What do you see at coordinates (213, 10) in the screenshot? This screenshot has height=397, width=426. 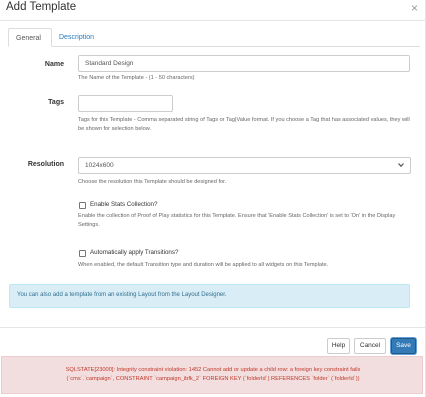 I see `dialog-header: Add Template ×` at bounding box center [213, 10].